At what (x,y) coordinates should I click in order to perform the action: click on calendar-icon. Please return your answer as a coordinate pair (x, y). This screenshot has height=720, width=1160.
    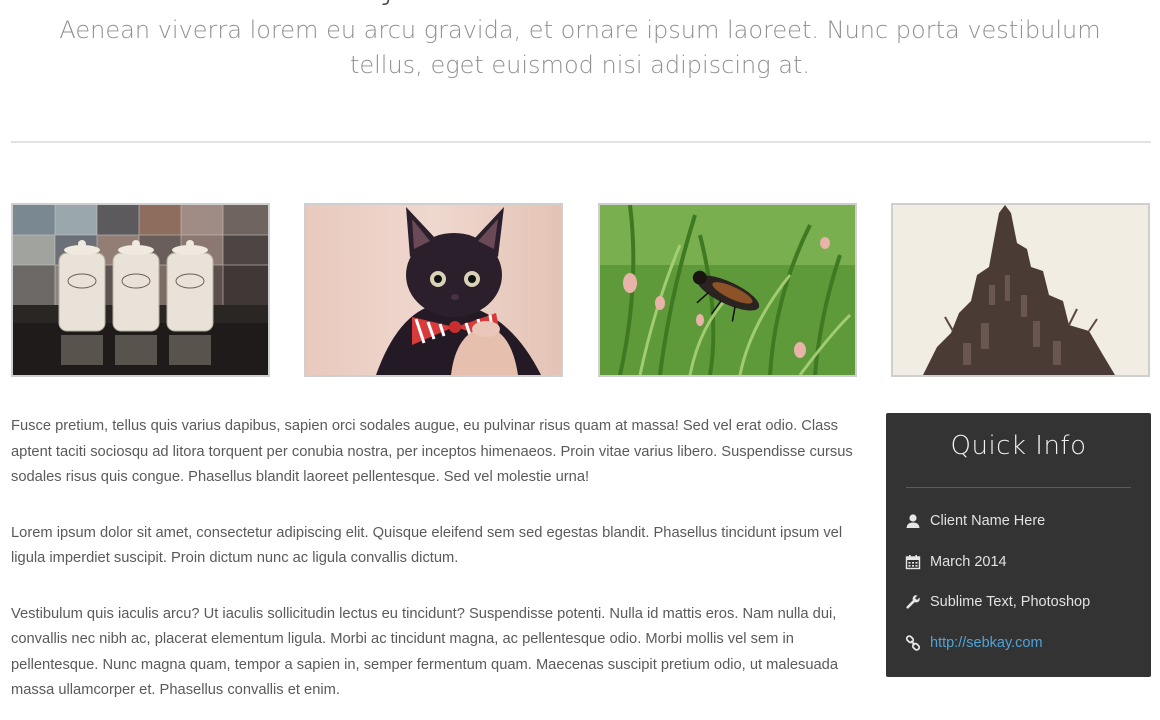
    Looking at the image, I should click on (913, 562).